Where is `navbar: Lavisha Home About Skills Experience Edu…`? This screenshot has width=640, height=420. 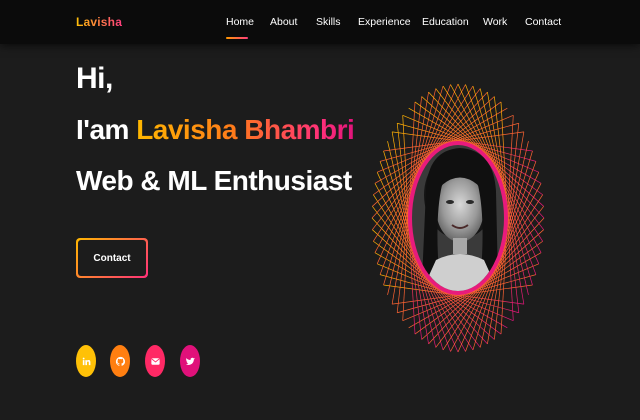 navbar: Lavisha Home About Skills Experience Edu… is located at coordinates (320, 22).